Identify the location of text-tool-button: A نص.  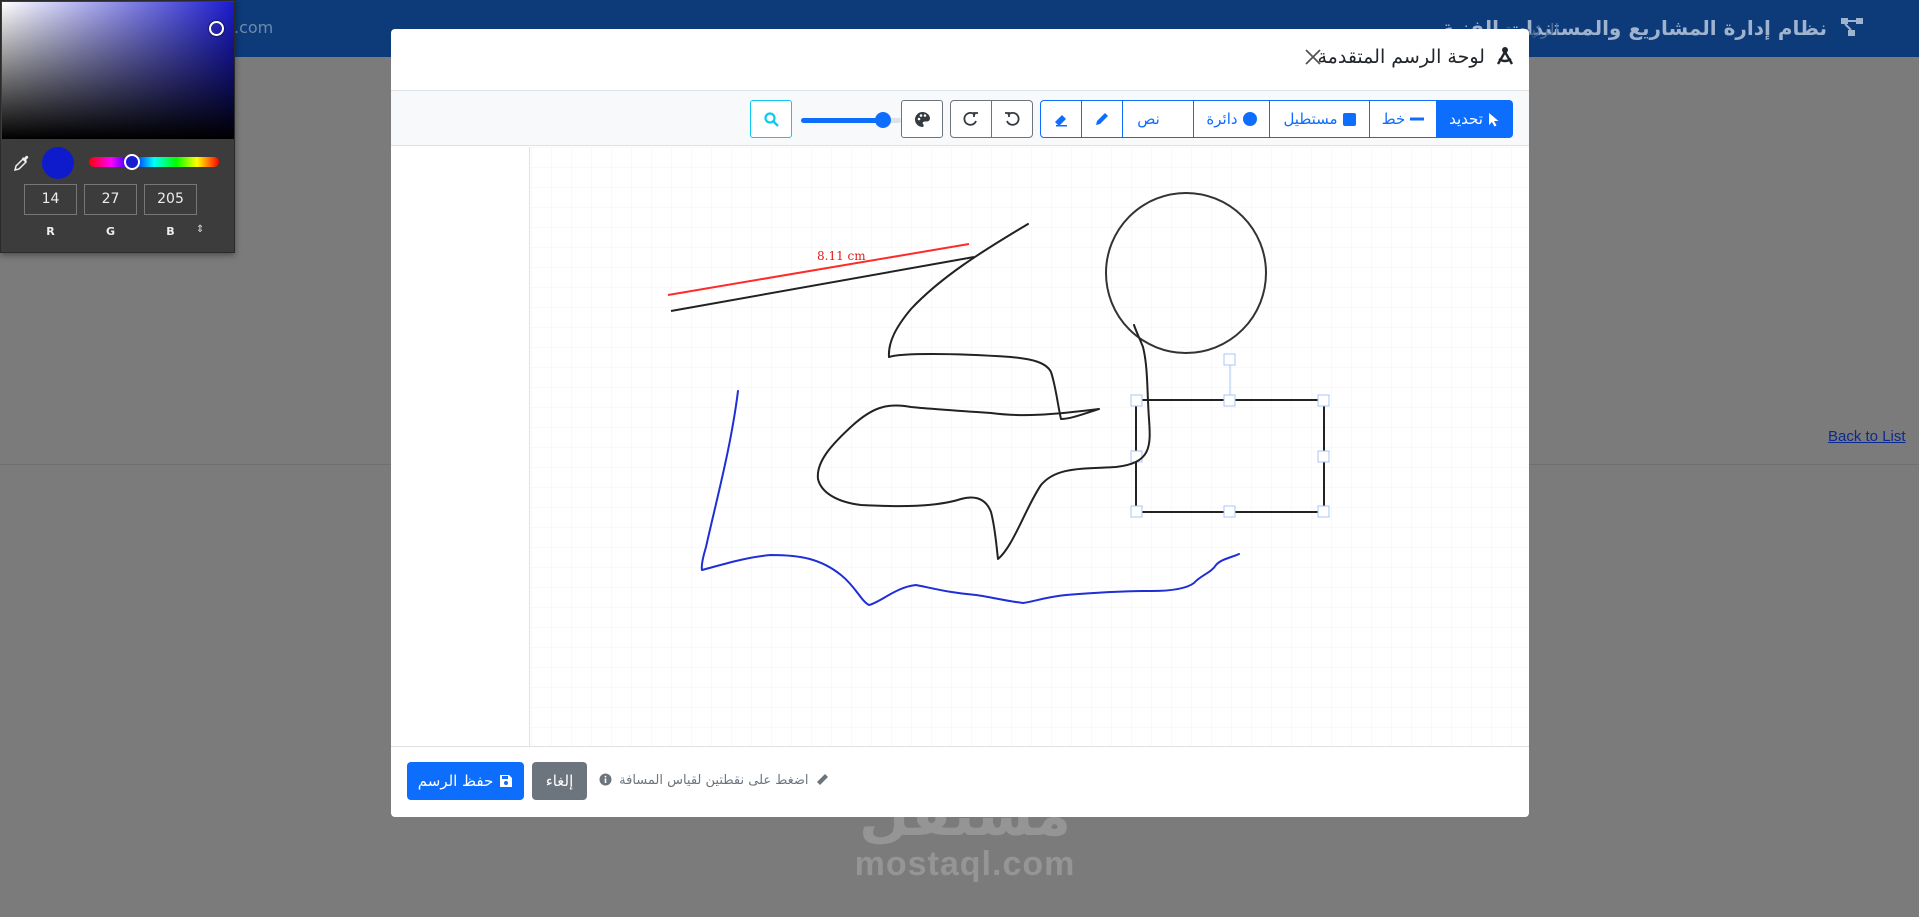
(1158, 119).